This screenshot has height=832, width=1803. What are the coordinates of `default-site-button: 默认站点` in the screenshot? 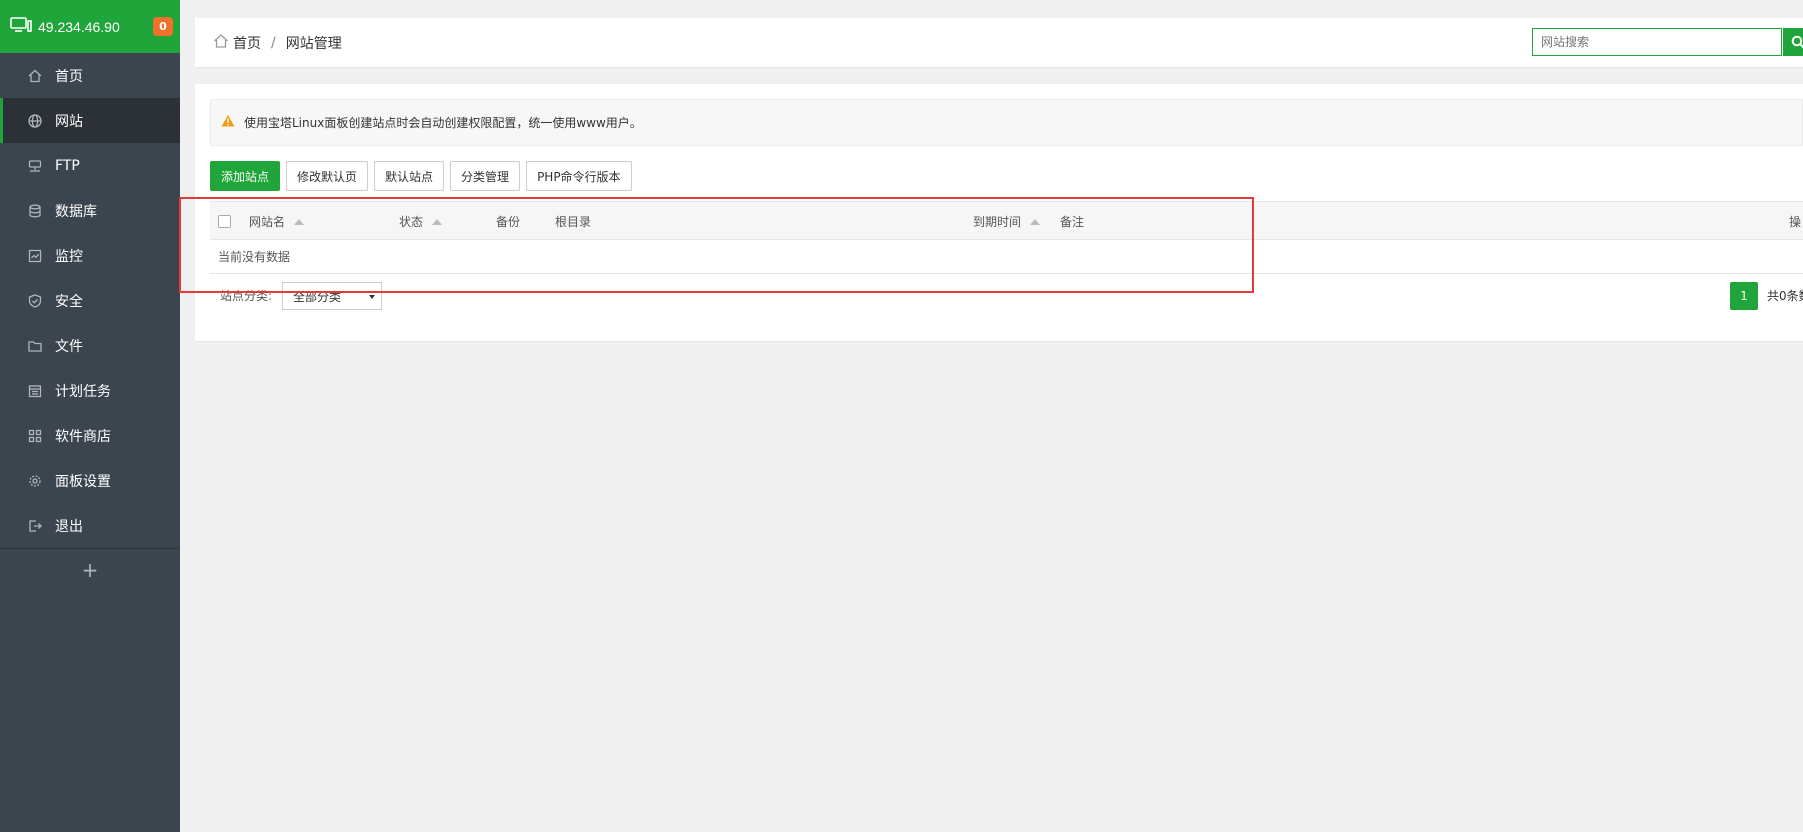 It's located at (409, 176).